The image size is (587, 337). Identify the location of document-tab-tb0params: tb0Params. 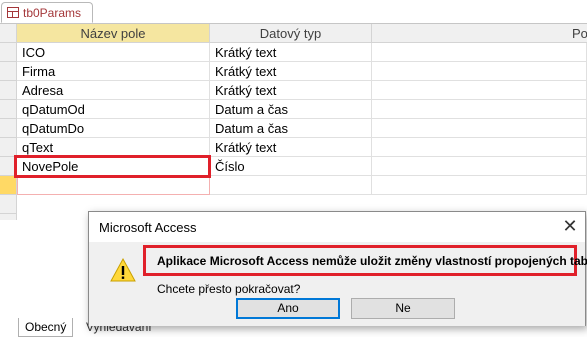
(47, 12).